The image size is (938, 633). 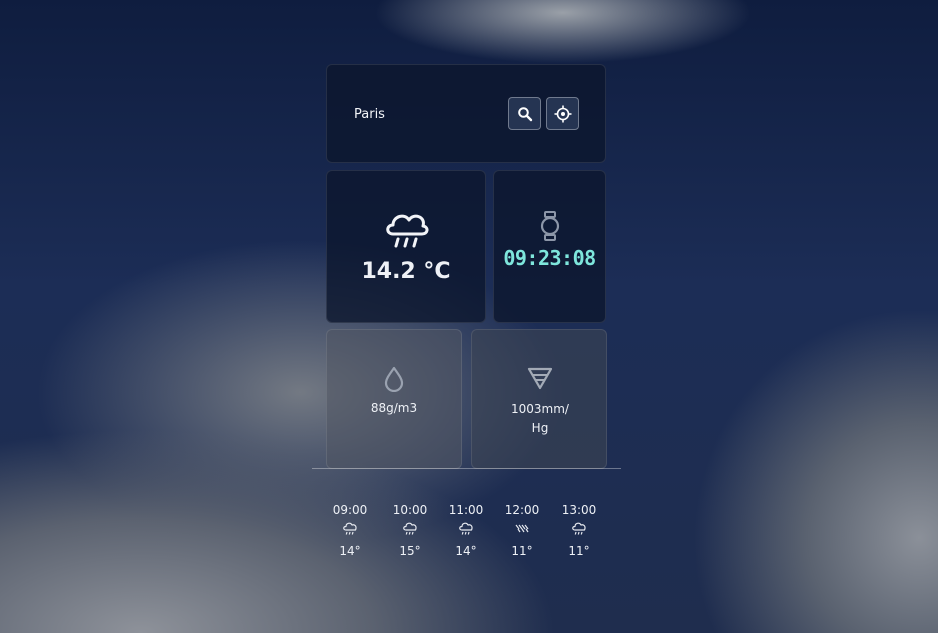 What do you see at coordinates (540, 409) in the screenshot?
I see `pressure-value-line1: 1003mm/` at bounding box center [540, 409].